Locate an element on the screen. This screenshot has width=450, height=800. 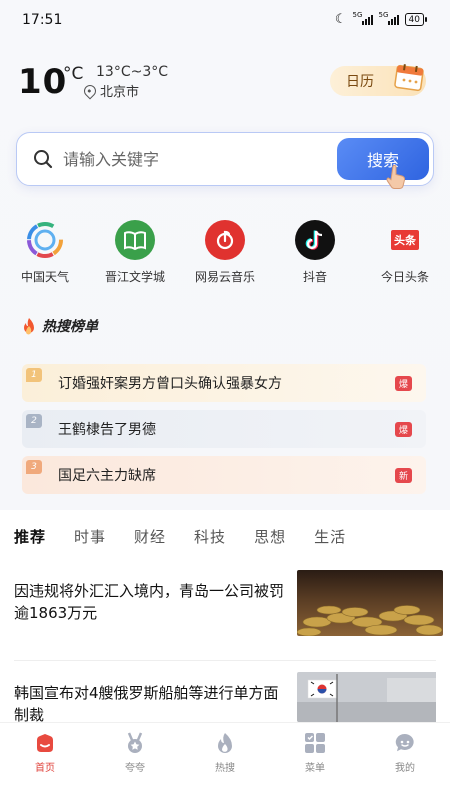
hot-search-text: 订婚强奸案男方曾口头确认强暴女方 is located at coordinates (170, 384).